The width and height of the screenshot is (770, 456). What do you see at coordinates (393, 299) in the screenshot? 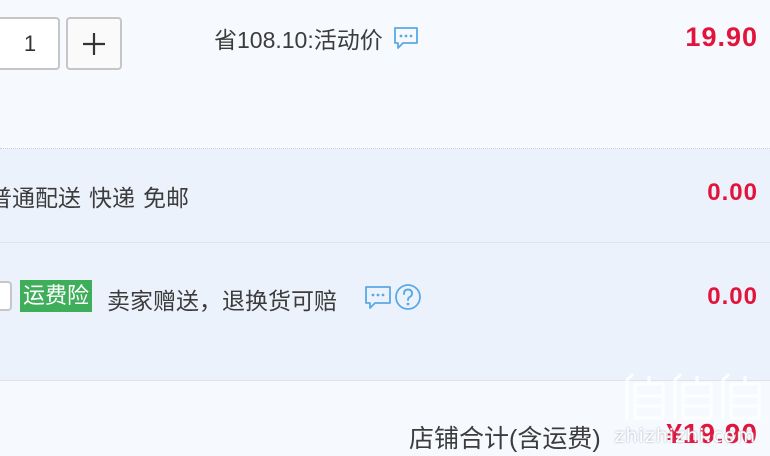
I see `insurance-icons` at bounding box center [393, 299].